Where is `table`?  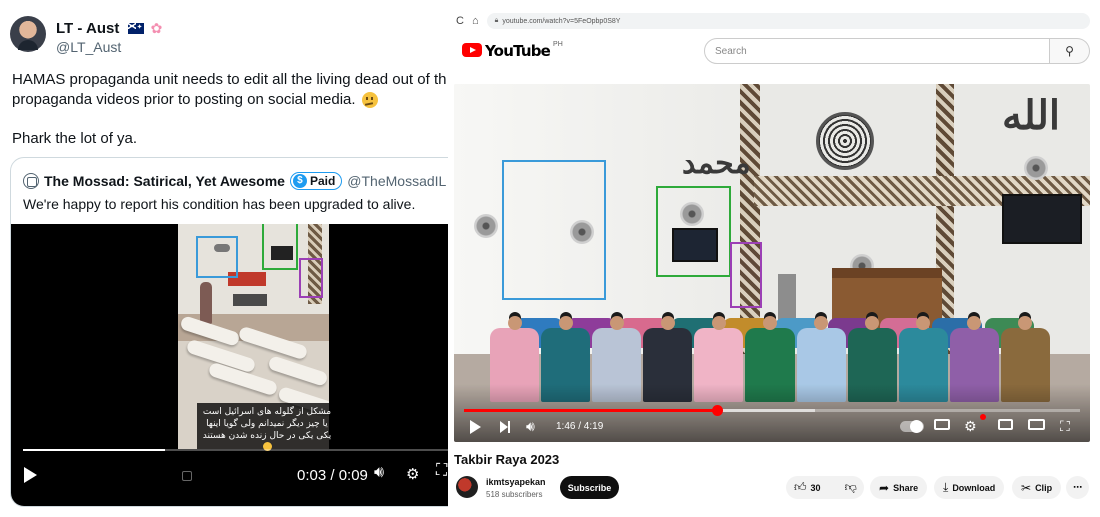
table is located at coordinates (250, 300).